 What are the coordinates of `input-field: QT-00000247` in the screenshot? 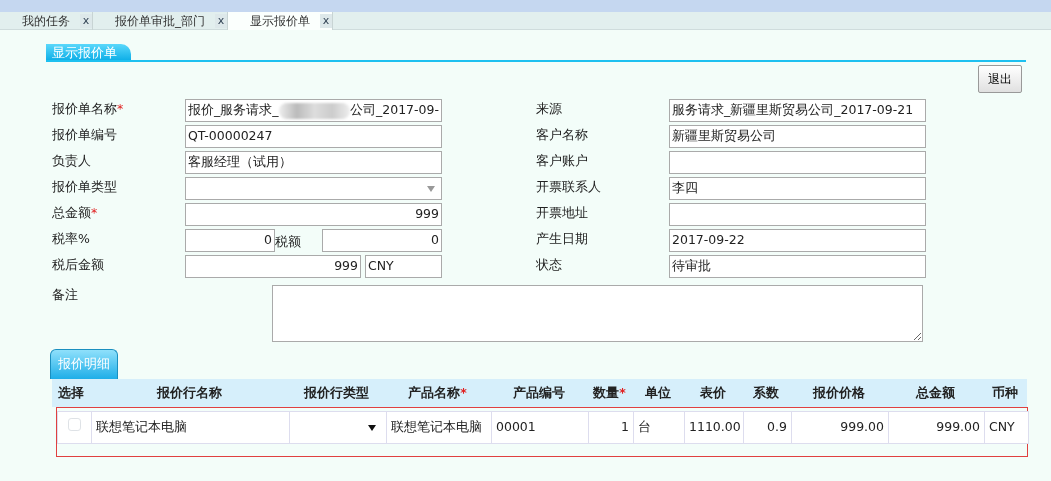 It's located at (313, 136).